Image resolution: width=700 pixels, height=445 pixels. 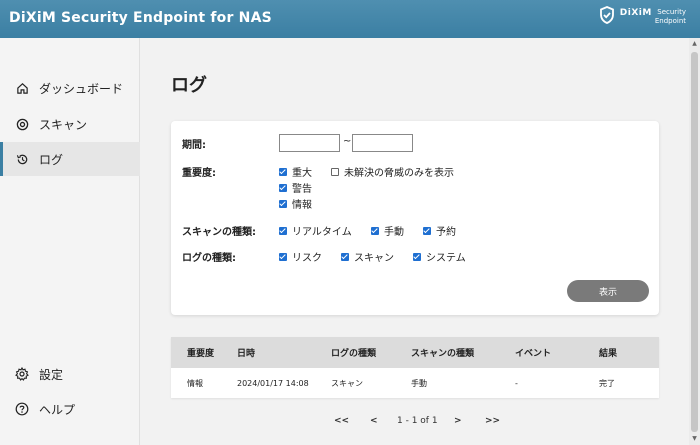 What do you see at coordinates (70, 374) in the screenshot?
I see `sidebar-item-settings: 設定` at bounding box center [70, 374].